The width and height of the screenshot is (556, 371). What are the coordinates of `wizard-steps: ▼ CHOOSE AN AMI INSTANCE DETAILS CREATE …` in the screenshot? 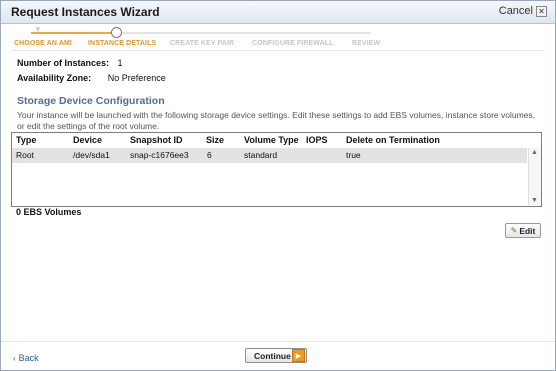 It's located at (278, 37).